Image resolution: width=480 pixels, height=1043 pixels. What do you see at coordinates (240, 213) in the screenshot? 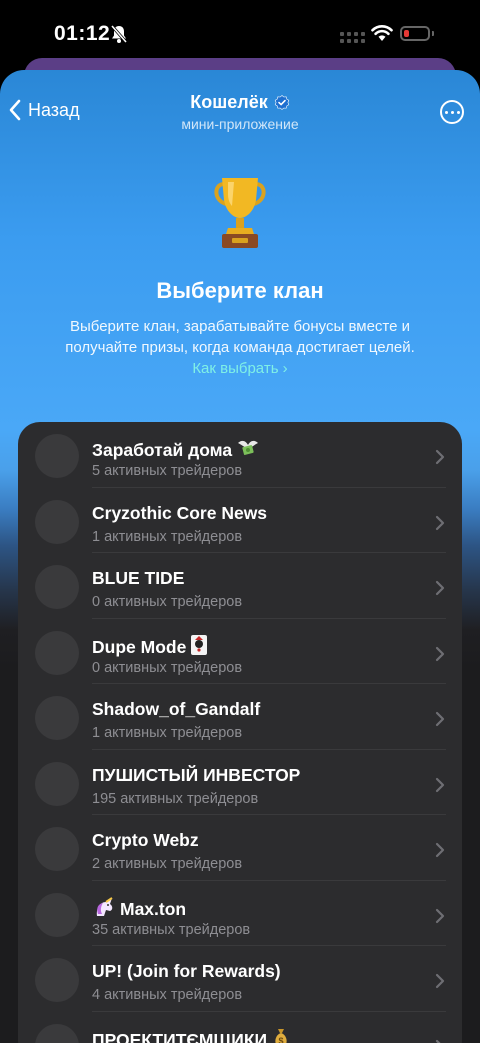
I see `trophy-icon` at bounding box center [240, 213].